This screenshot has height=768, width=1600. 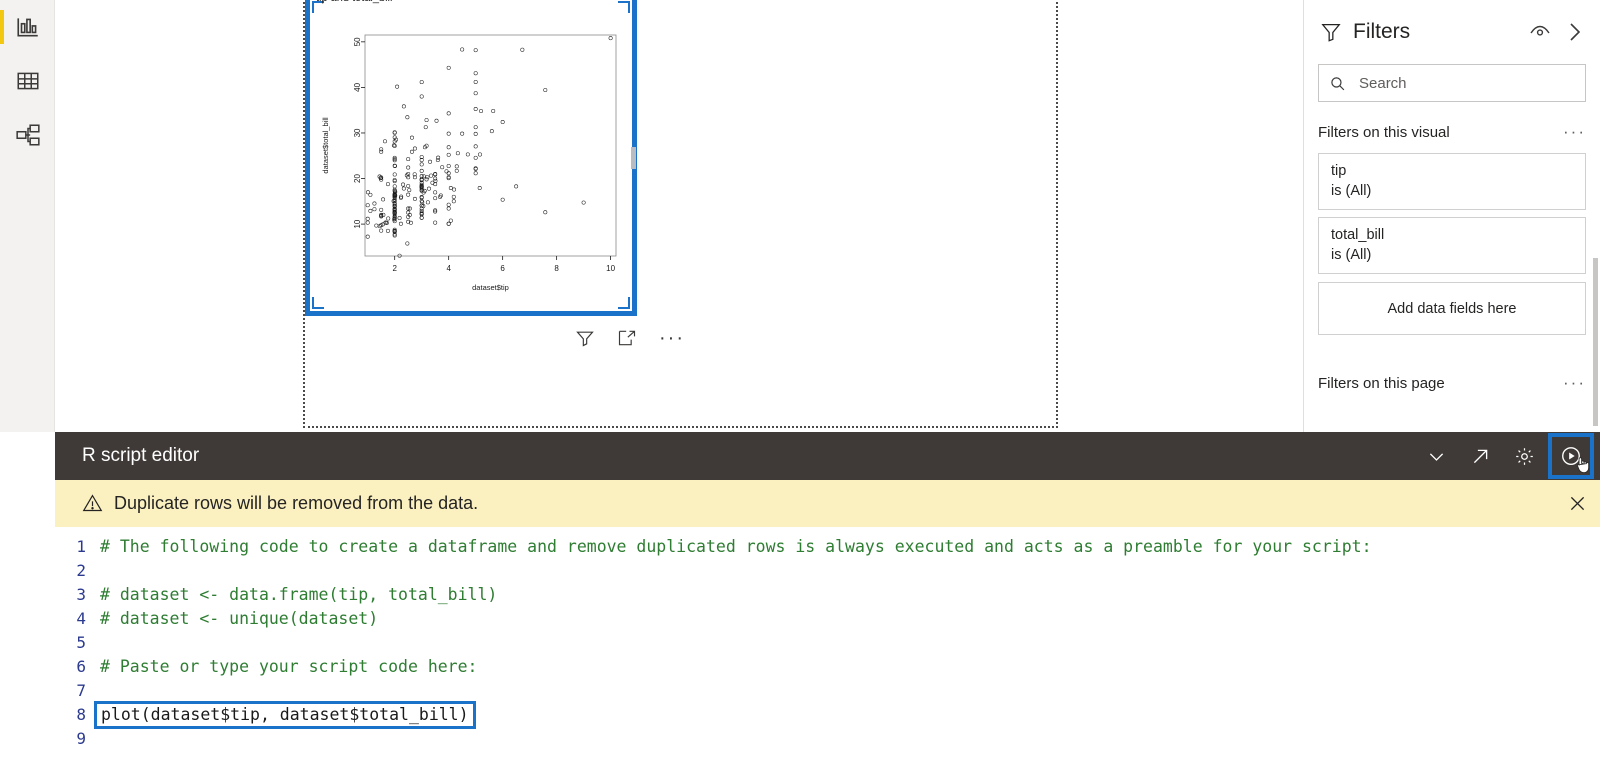 I want to click on code-line: 8 plot(dataset$tip, dataset$total_bill), so click(x=827, y=715).